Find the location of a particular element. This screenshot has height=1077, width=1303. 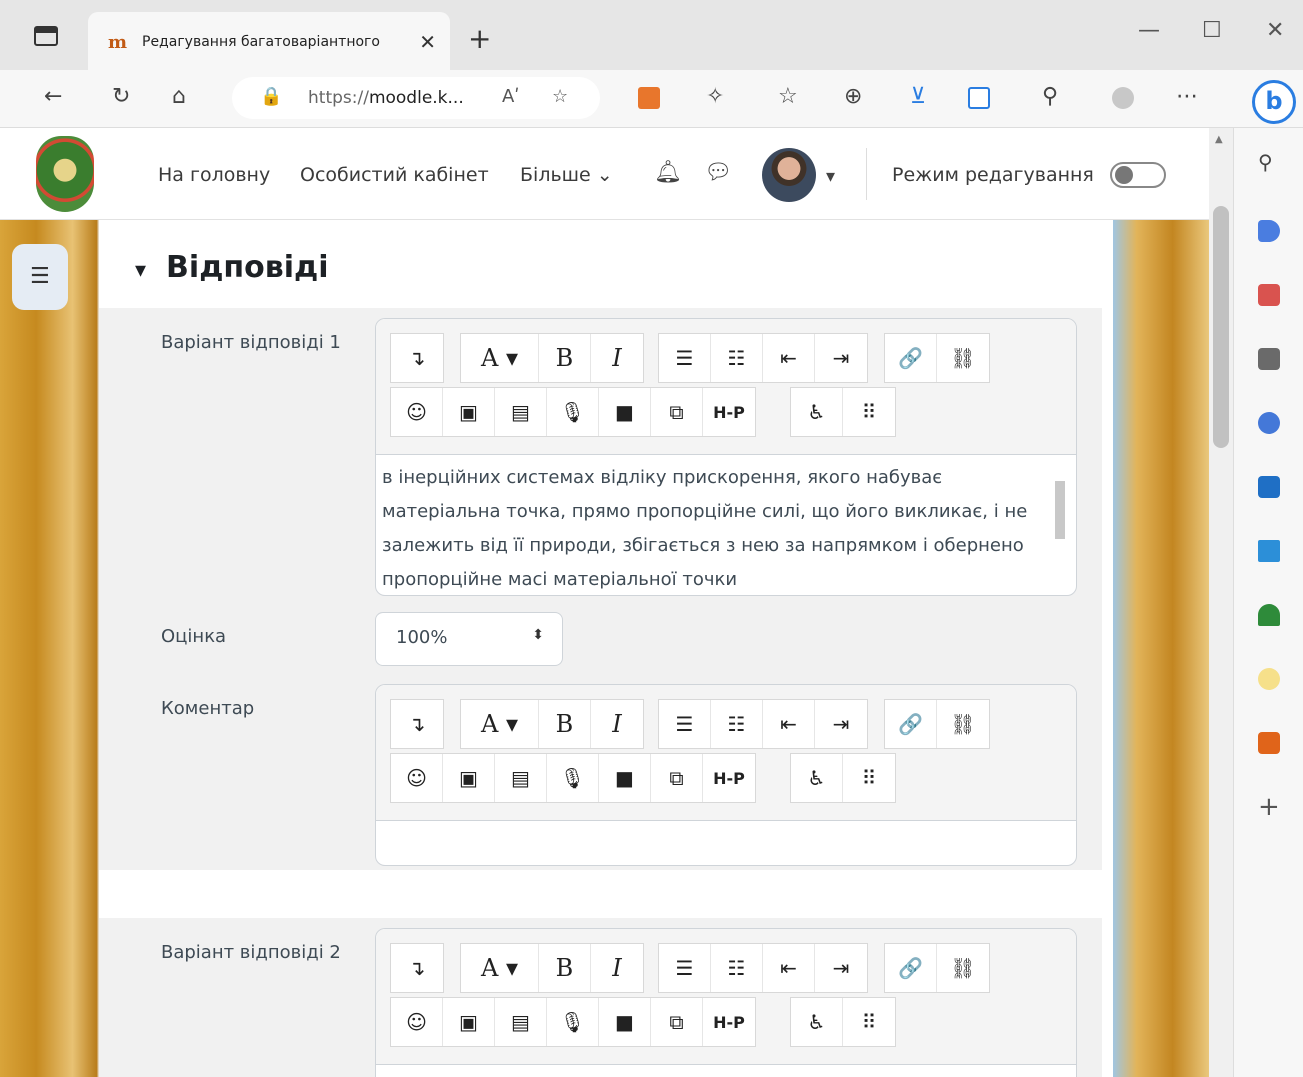

nav-more: Більше ⌄ is located at coordinates (566, 175).